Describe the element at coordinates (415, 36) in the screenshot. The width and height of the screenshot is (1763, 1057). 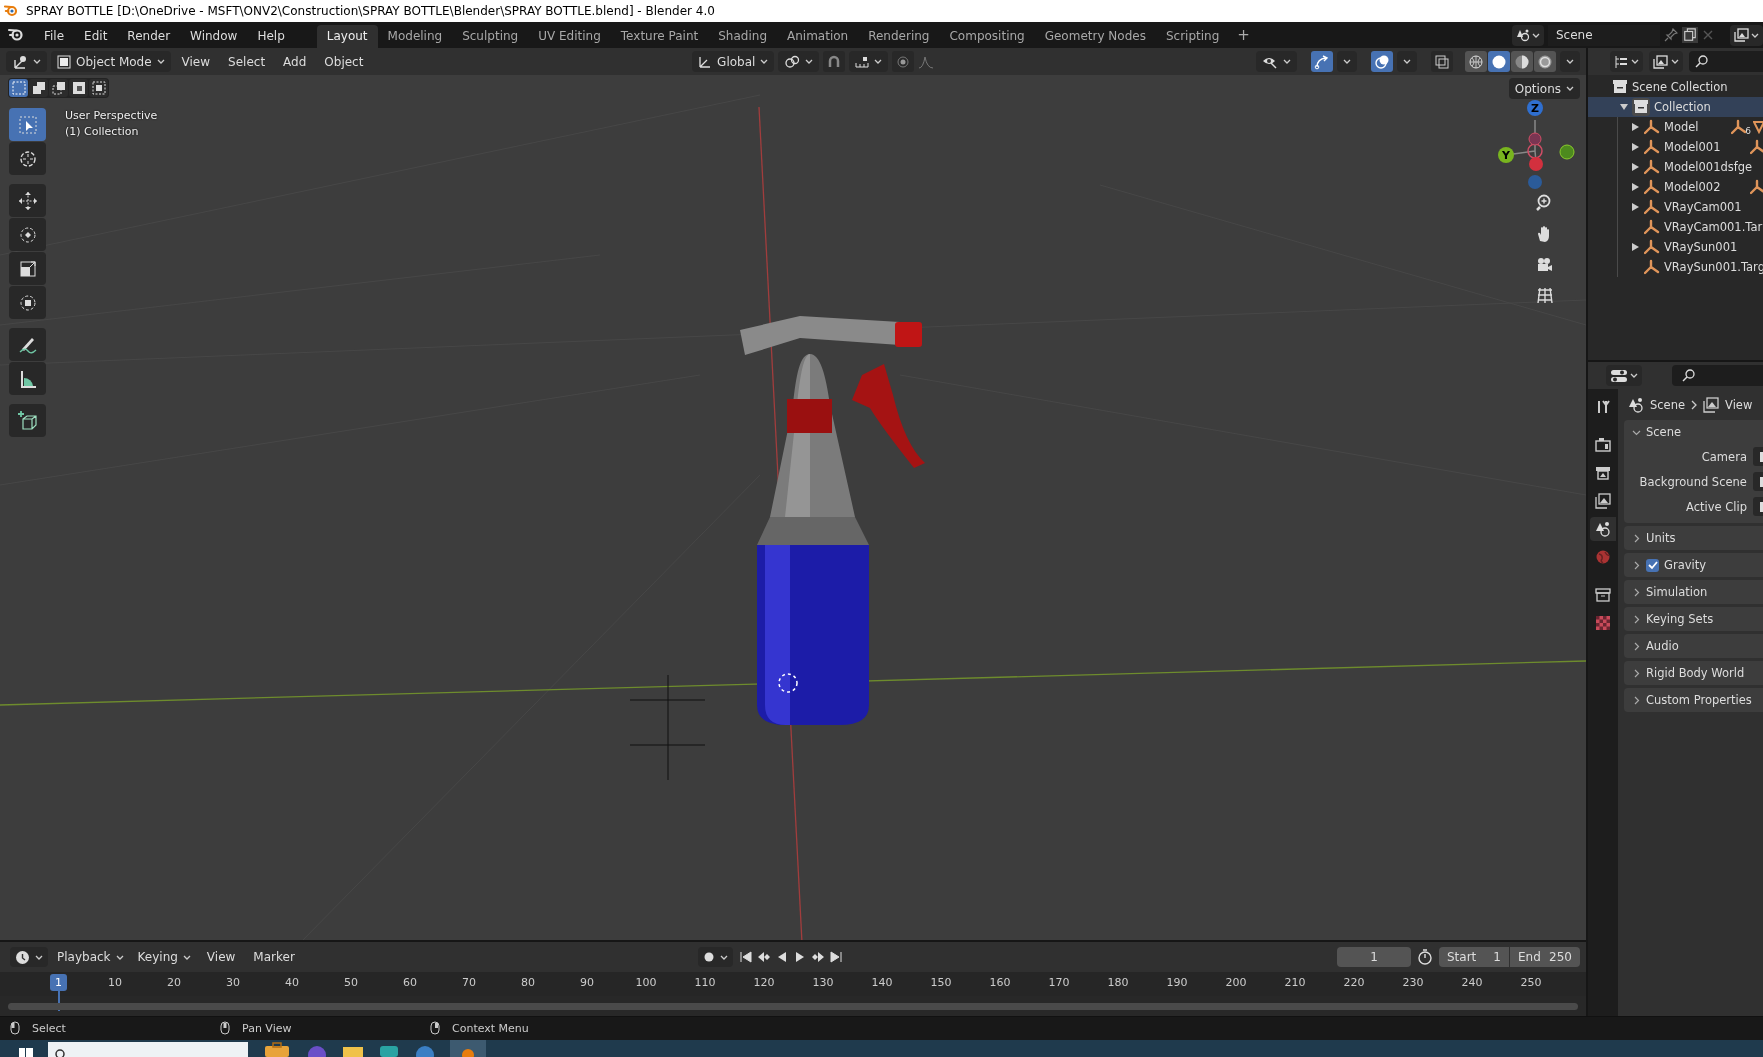
I see `workspace-tab: Modeling` at that location.